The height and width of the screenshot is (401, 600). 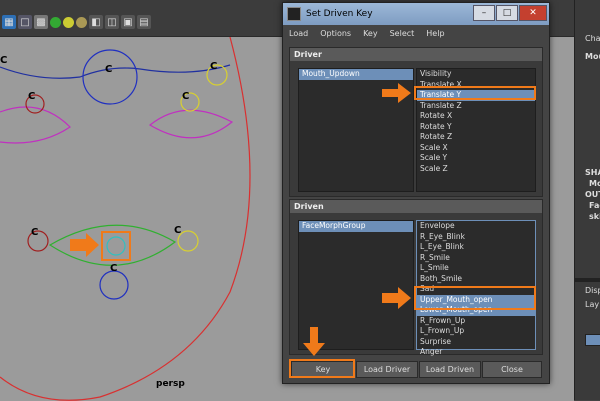 What do you see at coordinates (484, 13) in the screenshot?
I see `minimize-icon: –` at bounding box center [484, 13].